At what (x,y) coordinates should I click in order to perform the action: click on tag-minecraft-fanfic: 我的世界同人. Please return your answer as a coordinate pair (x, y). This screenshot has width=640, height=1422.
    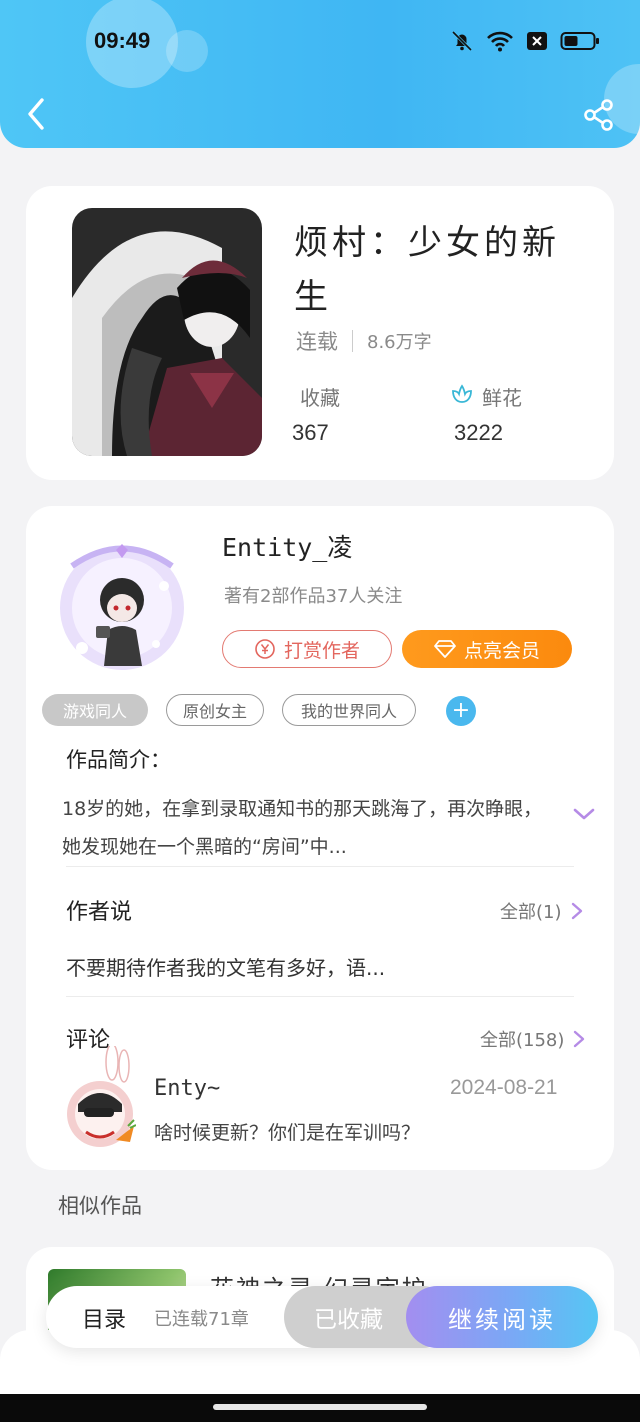
    Looking at the image, I should click on (349, 710).